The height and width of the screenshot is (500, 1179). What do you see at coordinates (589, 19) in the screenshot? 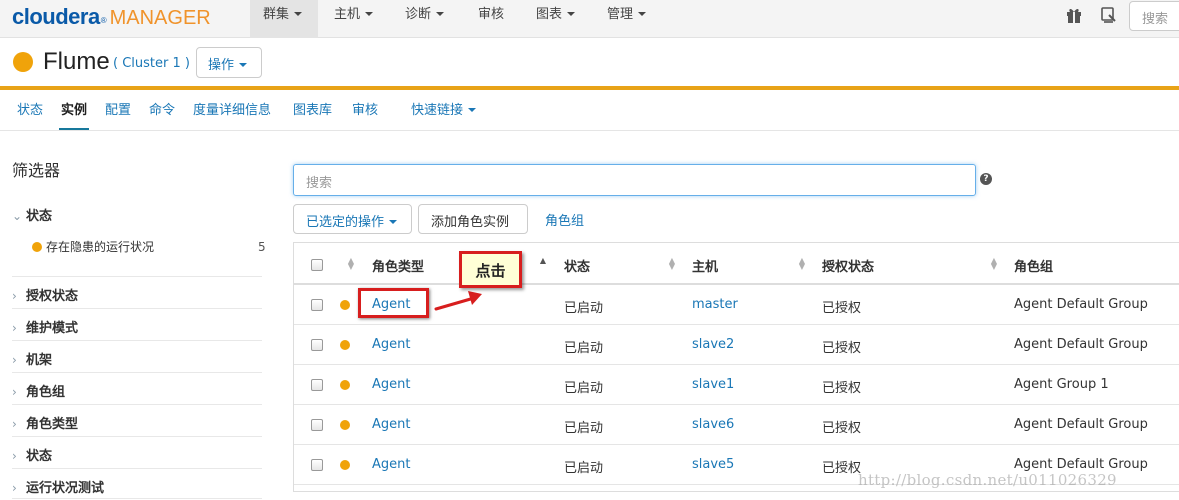
I see `top-navbar: cloudera® MANAGER 群集 主机 诊断 审核 图表 管理 搜索` at bounding box center [589, 19].